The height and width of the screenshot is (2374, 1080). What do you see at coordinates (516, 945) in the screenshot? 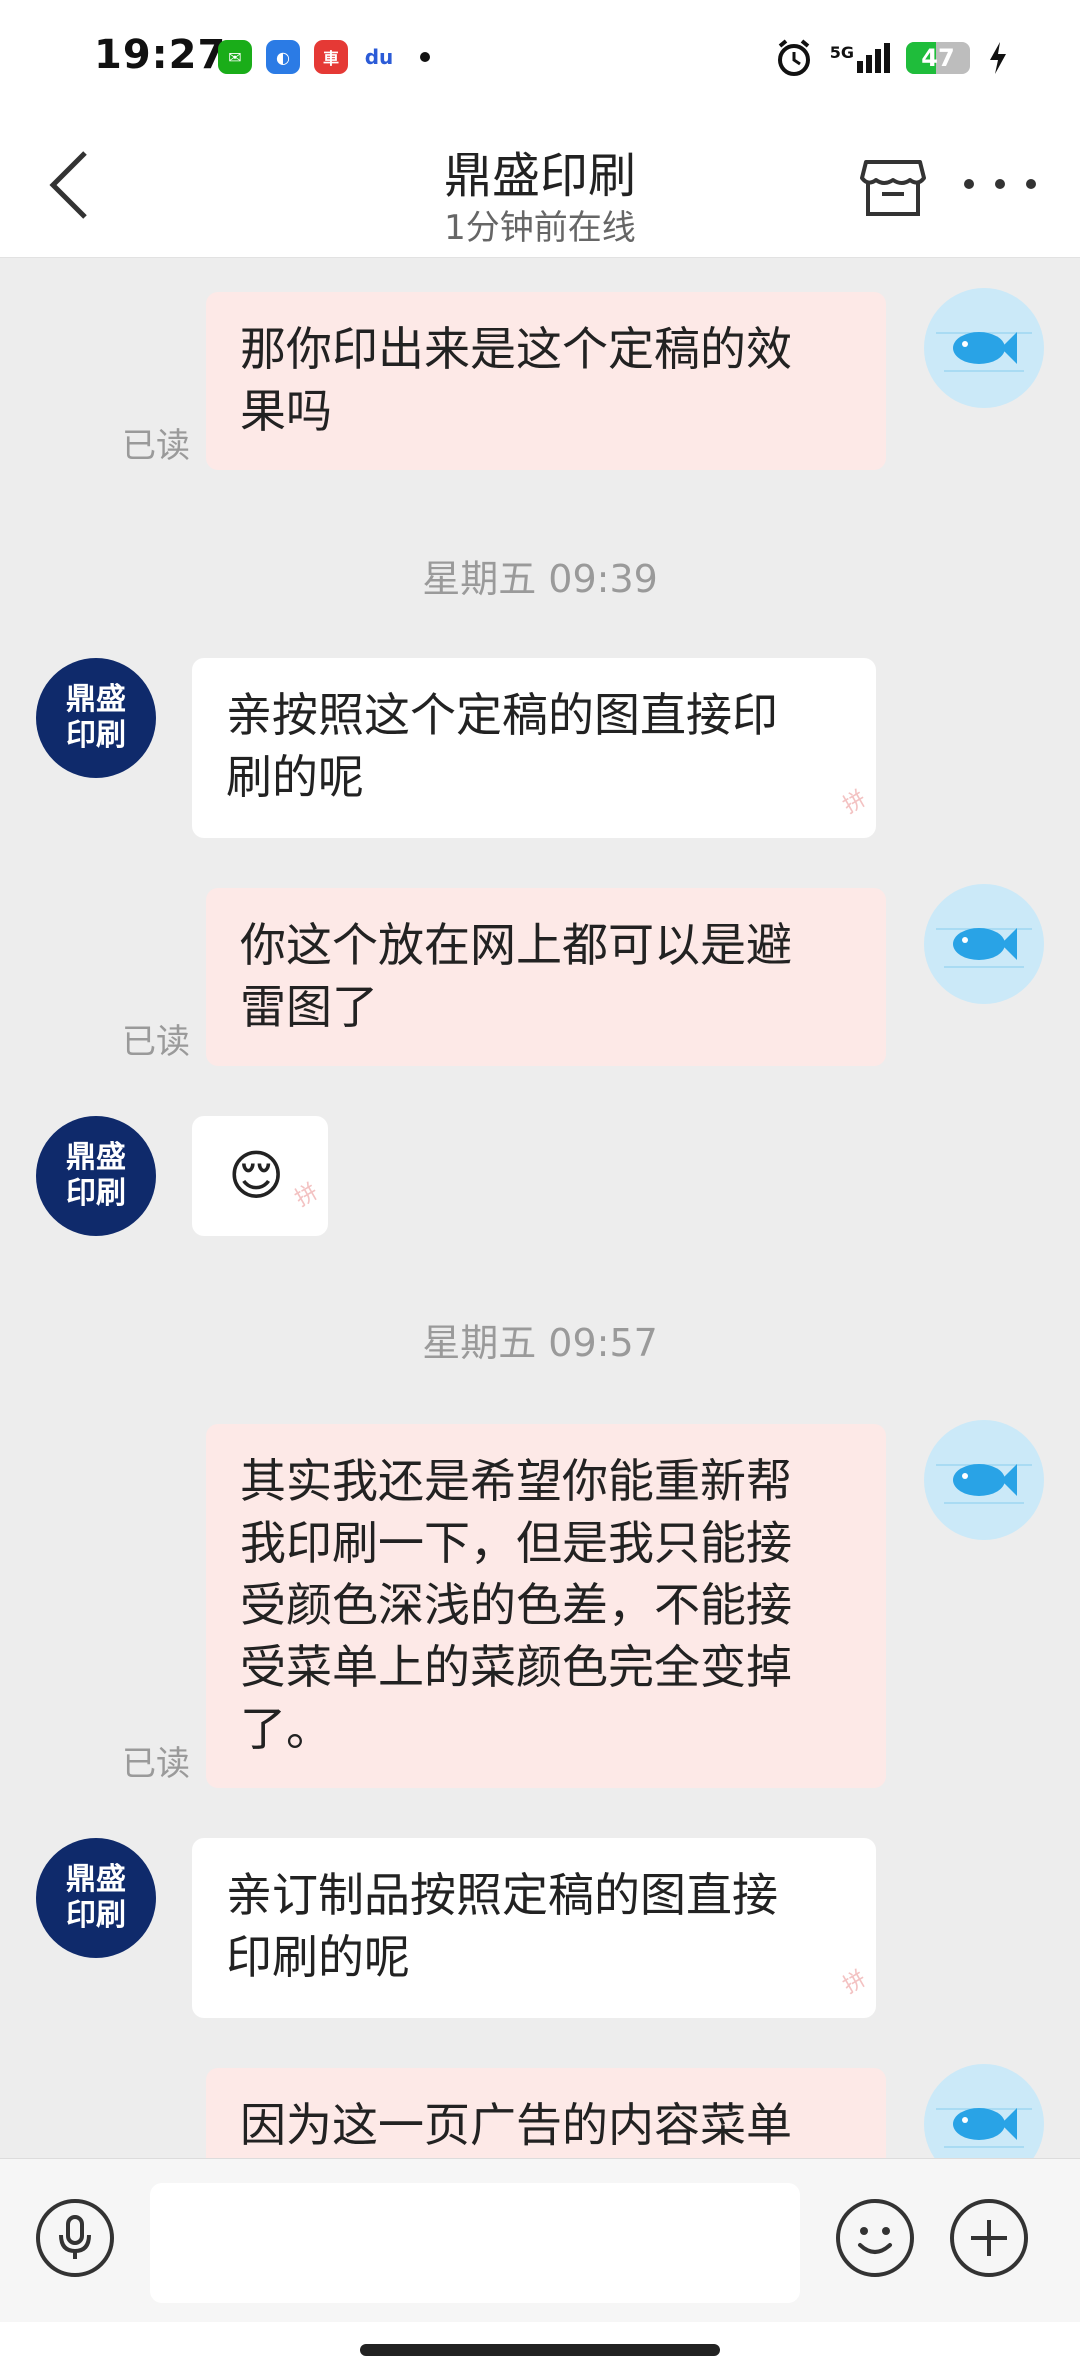
I see `message-text: 你这个放在网上都可以是避` at bounding box center [516, 945].